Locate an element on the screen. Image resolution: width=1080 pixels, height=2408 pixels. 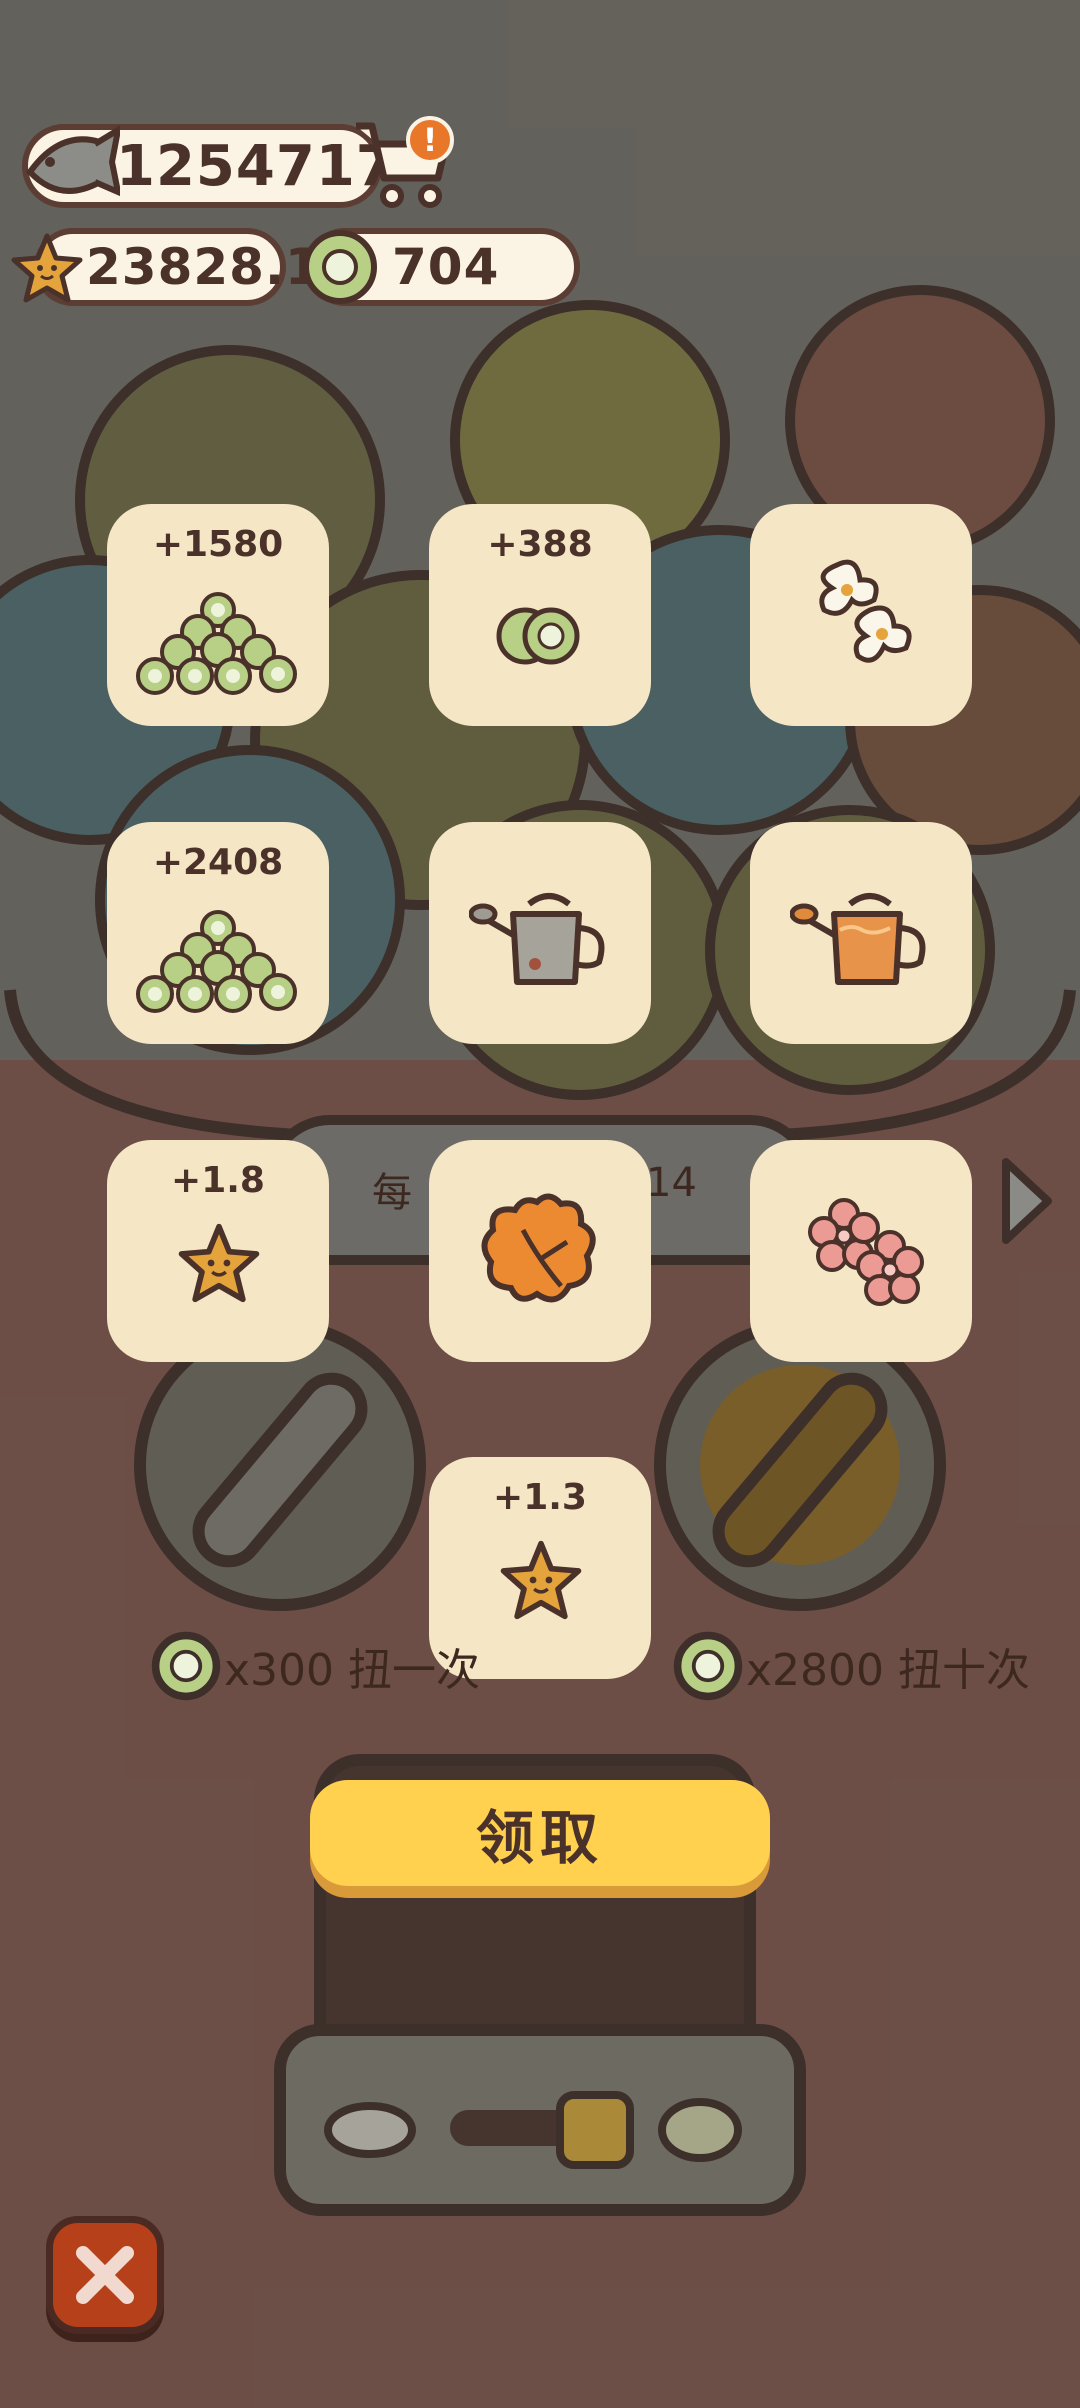
reward-card-coins: +2408 is located at coordinates (218, 933).